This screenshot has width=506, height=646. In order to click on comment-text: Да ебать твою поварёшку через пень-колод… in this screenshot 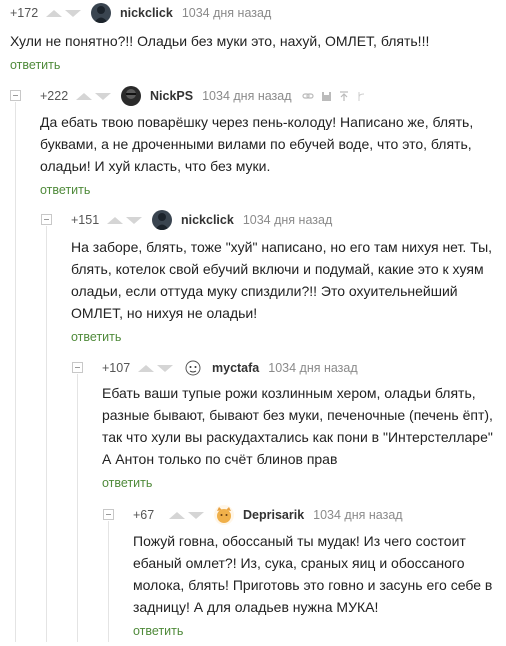, I will do `click(256, 144)`.